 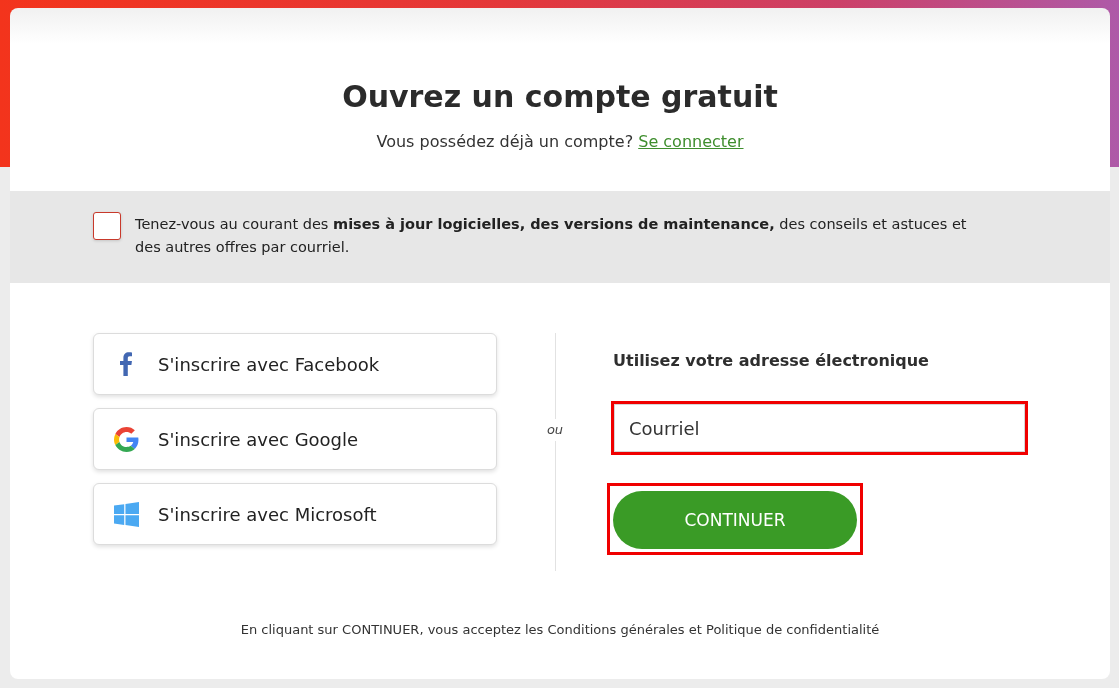 I want to click on social-signup-button: S'inscrire avec Facebook, so click(x=295, y=364).